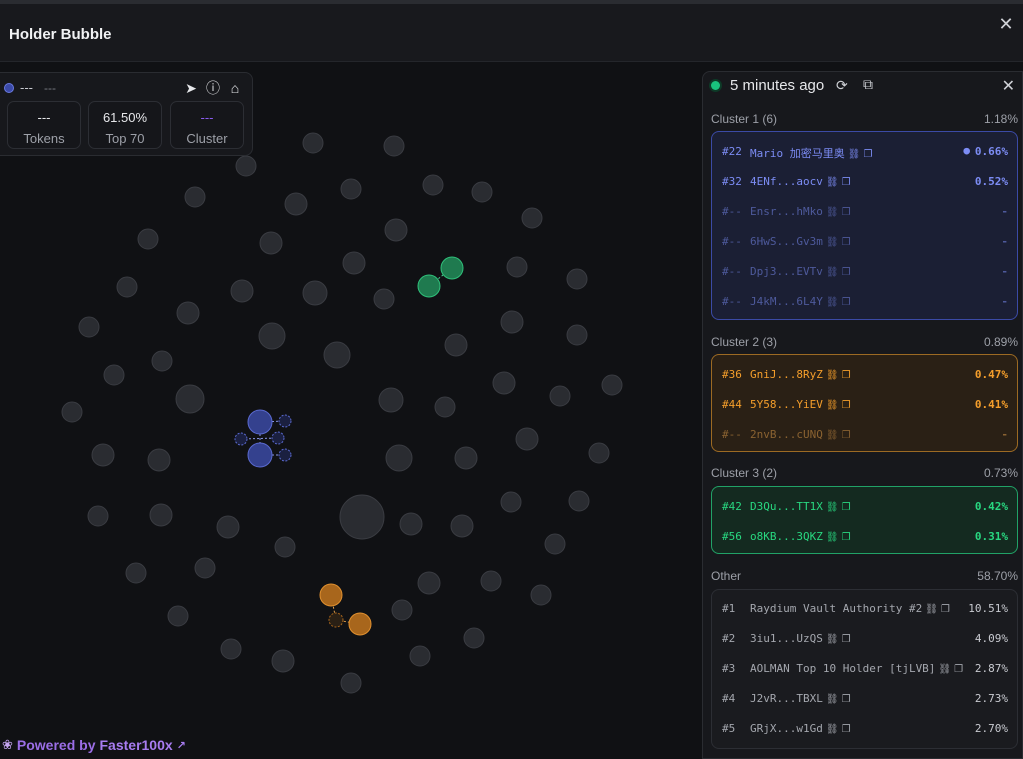  What do you see at coordinates (786, 301) in the screenshot?
I see `holder-address: J4kM...6L4Y` at bounding box center [786, 301].